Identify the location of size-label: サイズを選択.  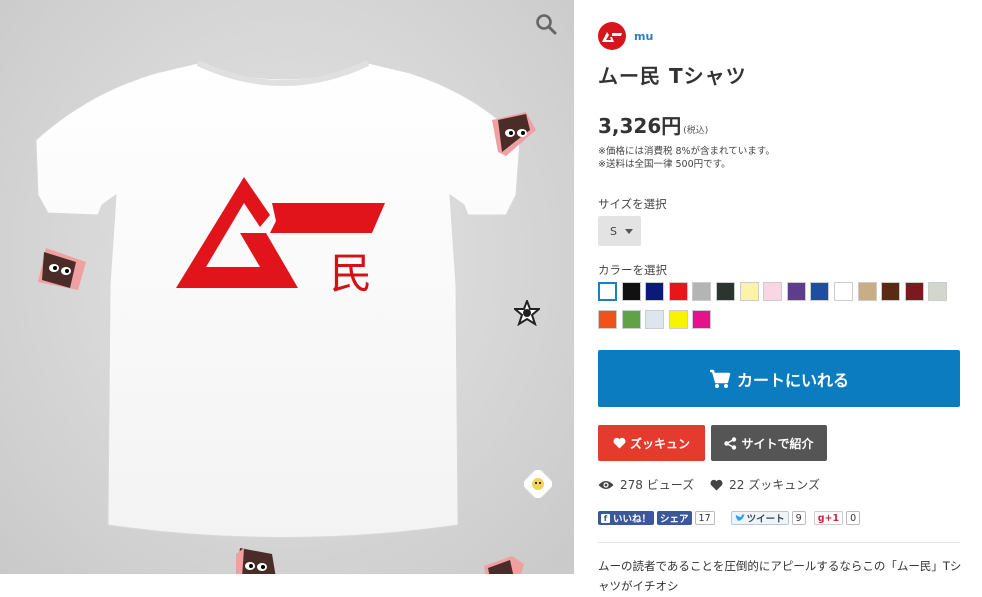
(632, 204).